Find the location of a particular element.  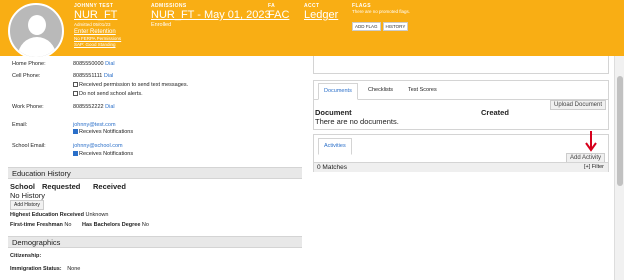

col-school: School is located at coordinates (23, 186).